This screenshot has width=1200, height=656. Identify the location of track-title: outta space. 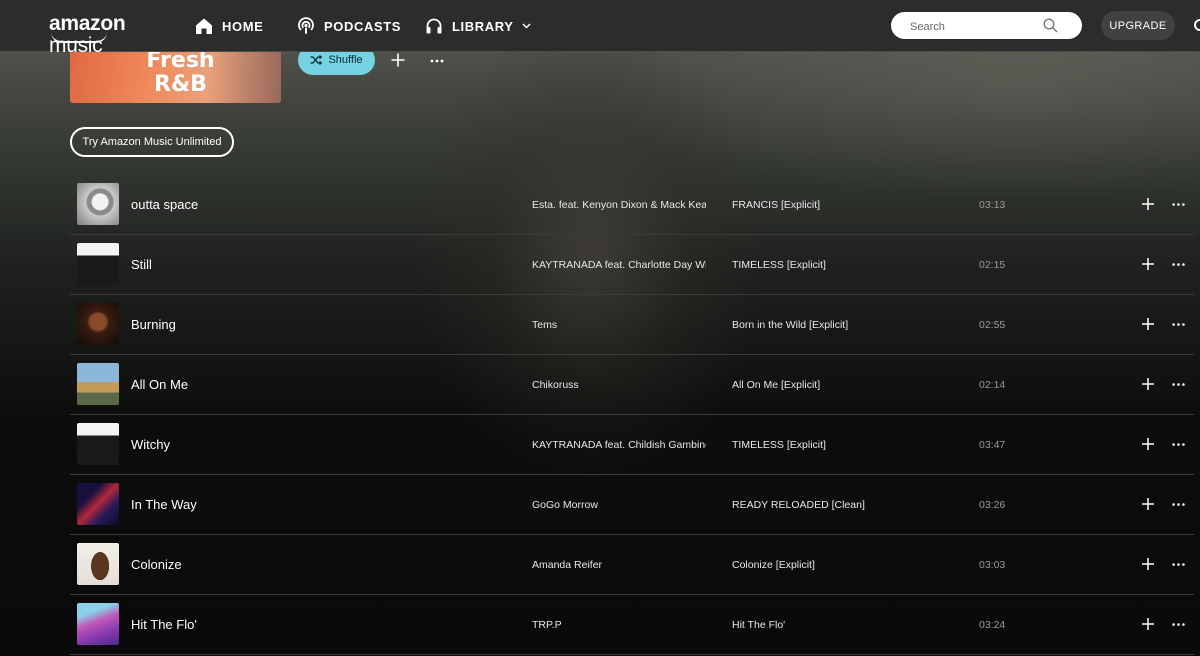
(164, 204).